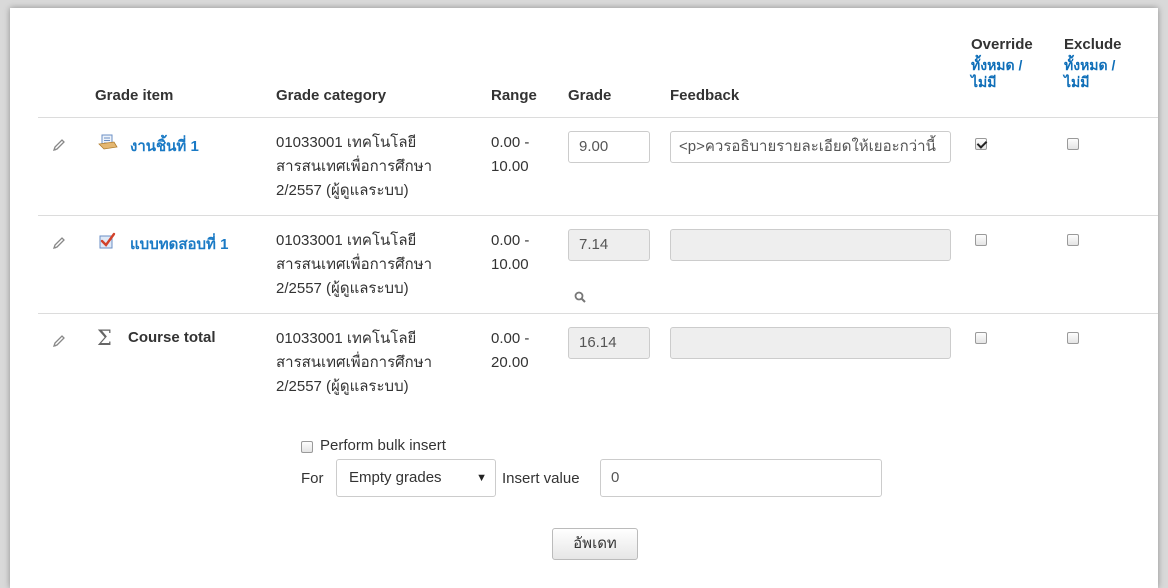 The height and width of the screenshot is (588, 1168). I want to click on header-grade: Grade, so click(590, 95).